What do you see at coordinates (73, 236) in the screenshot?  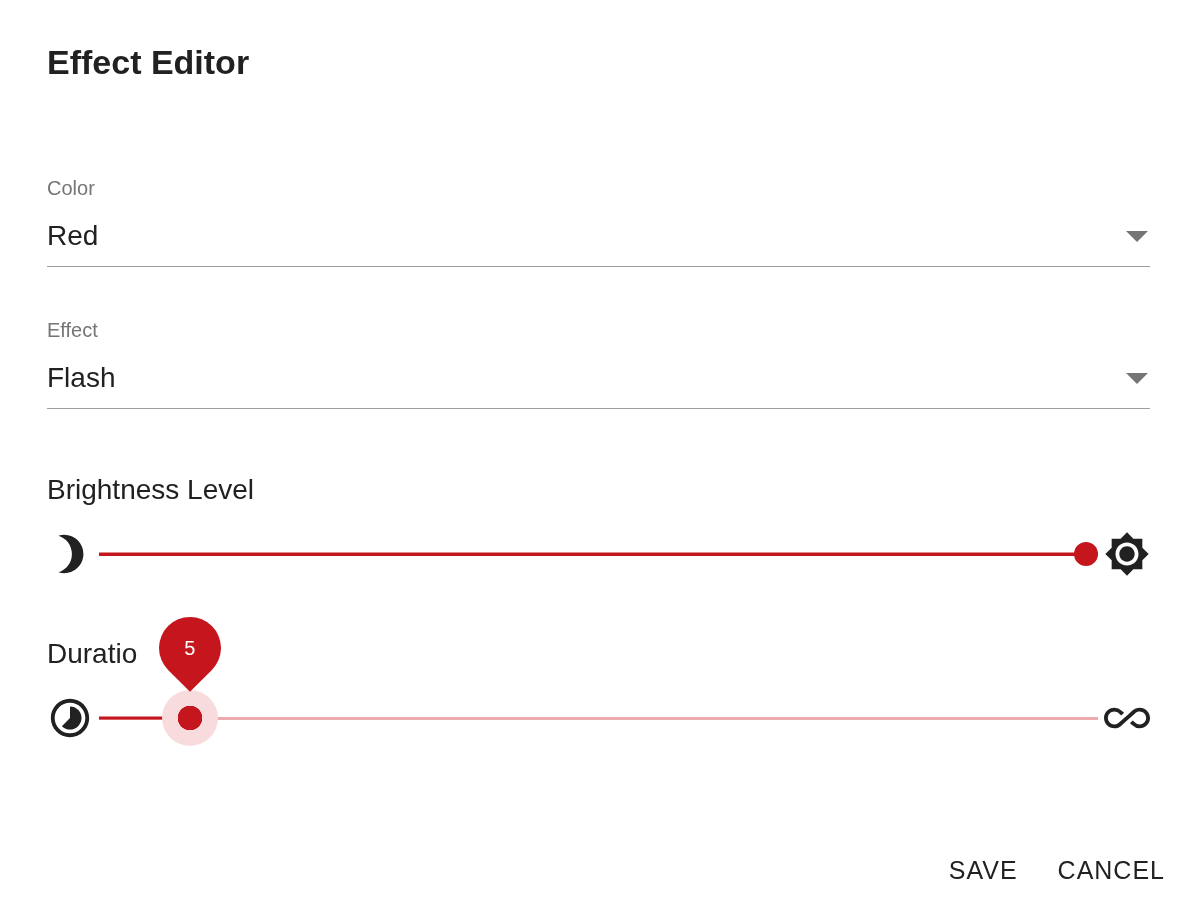 I see `field-value: Red` at bounding box center [73, 236].